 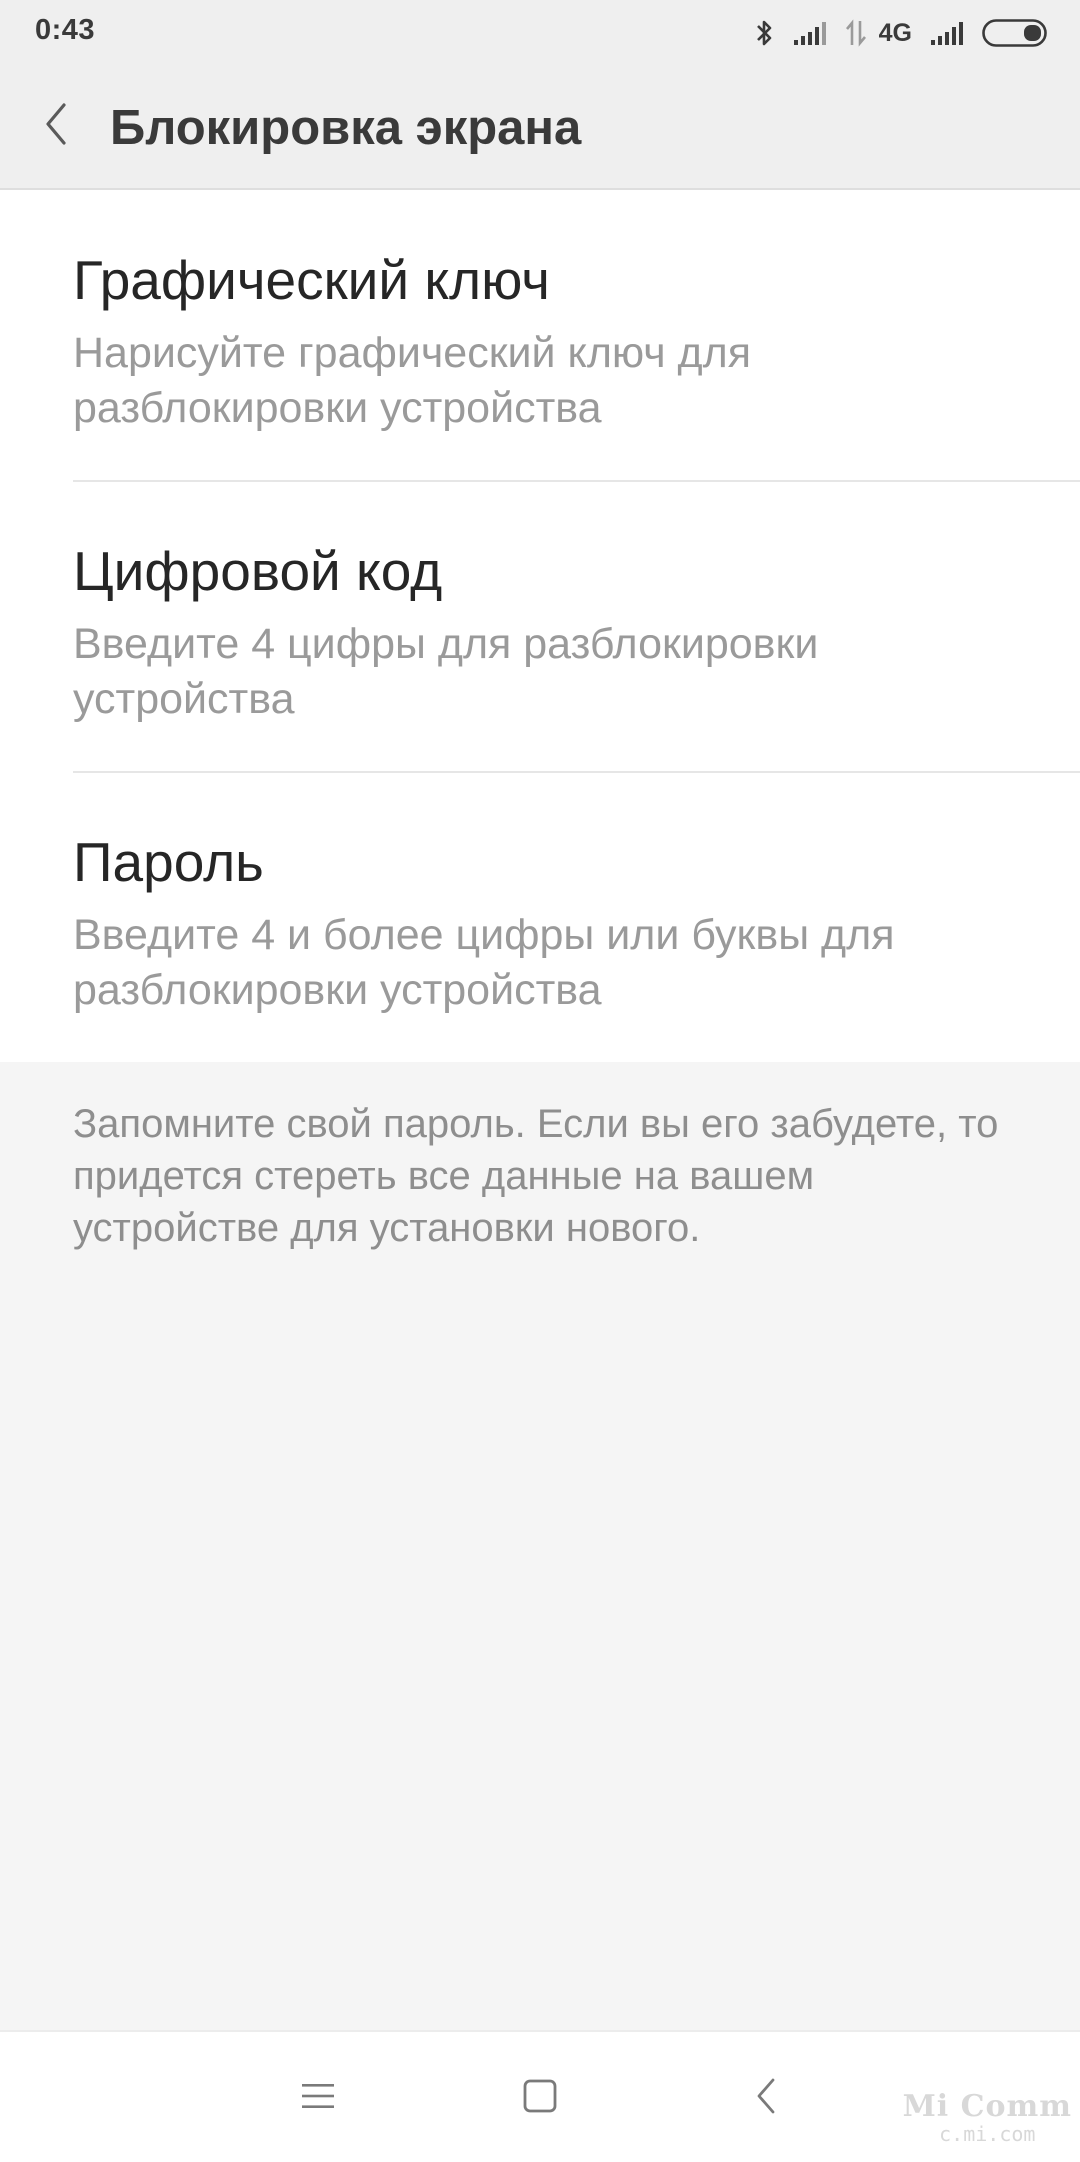 I want to click on status-bar: 0:43 4G, so click(x=540, y=33).